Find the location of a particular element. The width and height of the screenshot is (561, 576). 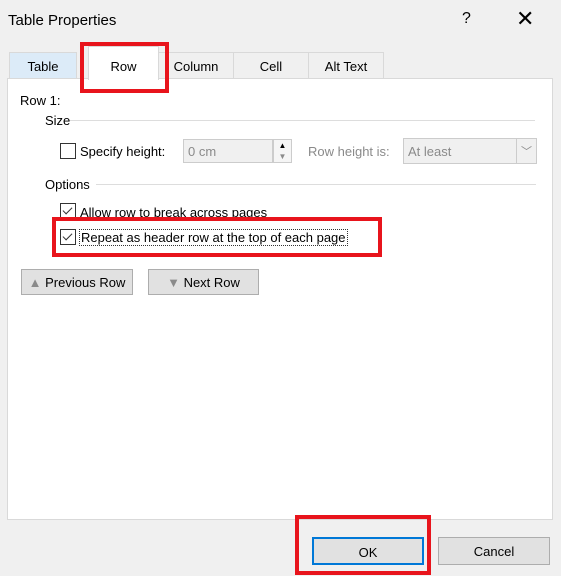

ok-button: OK is located at coordinates (368, 551).